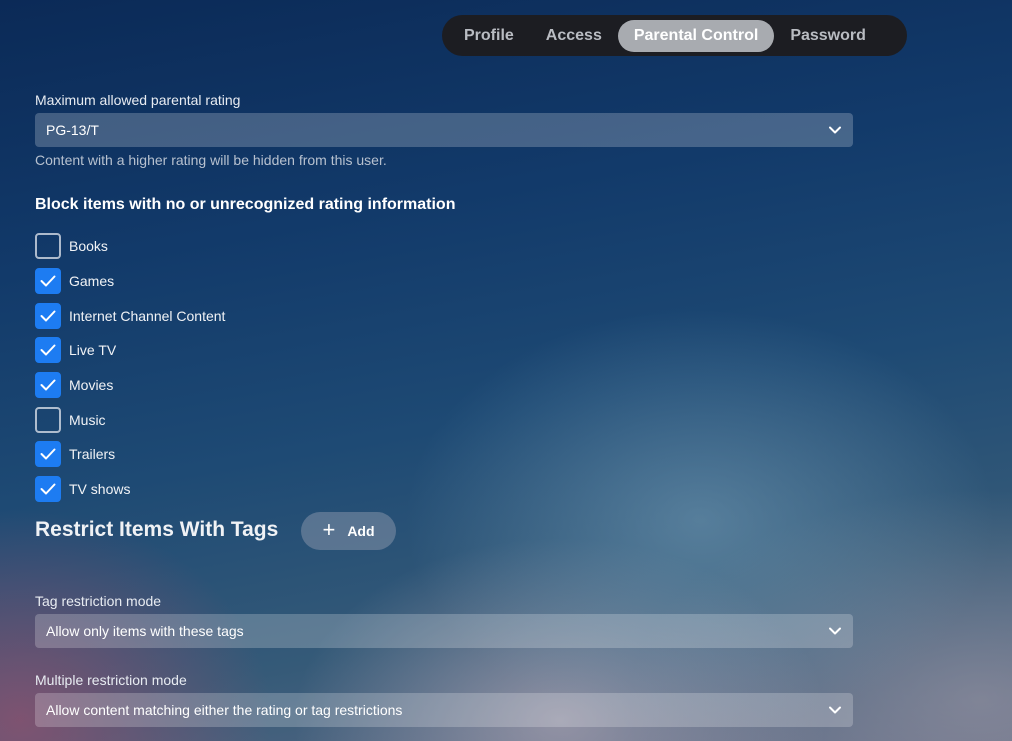 This screenshot has height=741, width=1012. Describe the element at coordinates (696, 35) in the screenshot. I see `tab-parental-control: Parental Control` at that location.